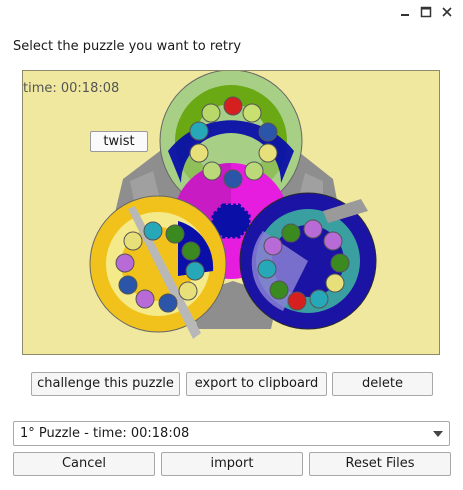 Image resolution: width=463 pixels, height=490 pixels. What do you see at coordinates (71, 88) in the screenshot?
I see `timer-label: time: 00:18:08` at bounding box center [71, 88].